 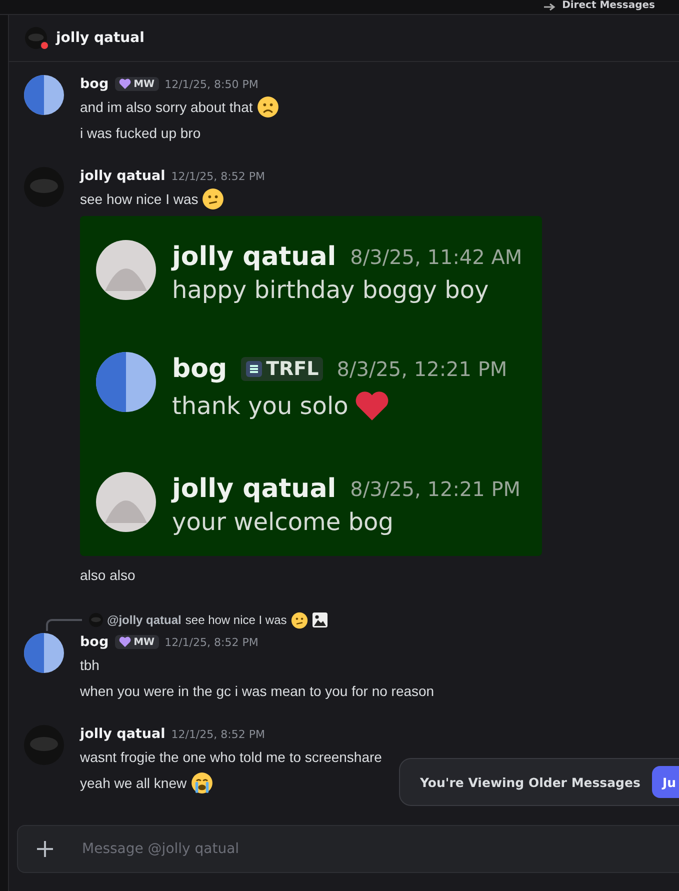 What do you see at coordinates (144, 620) in the screenshot?
I see `reply-author: @jolly qatual` at bounding box center [144, 620].